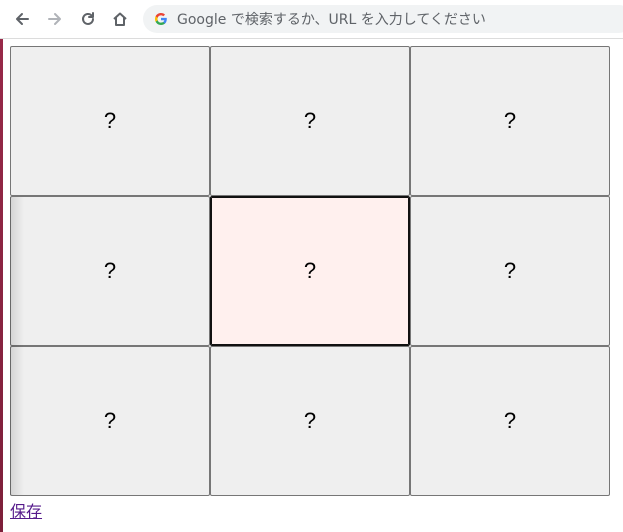 Image resolution: width=623 pixels, height=532 pixels. I want to click on omnibox-placeholder: Google で検索するか、URL を入力してください, so click(331, 20).